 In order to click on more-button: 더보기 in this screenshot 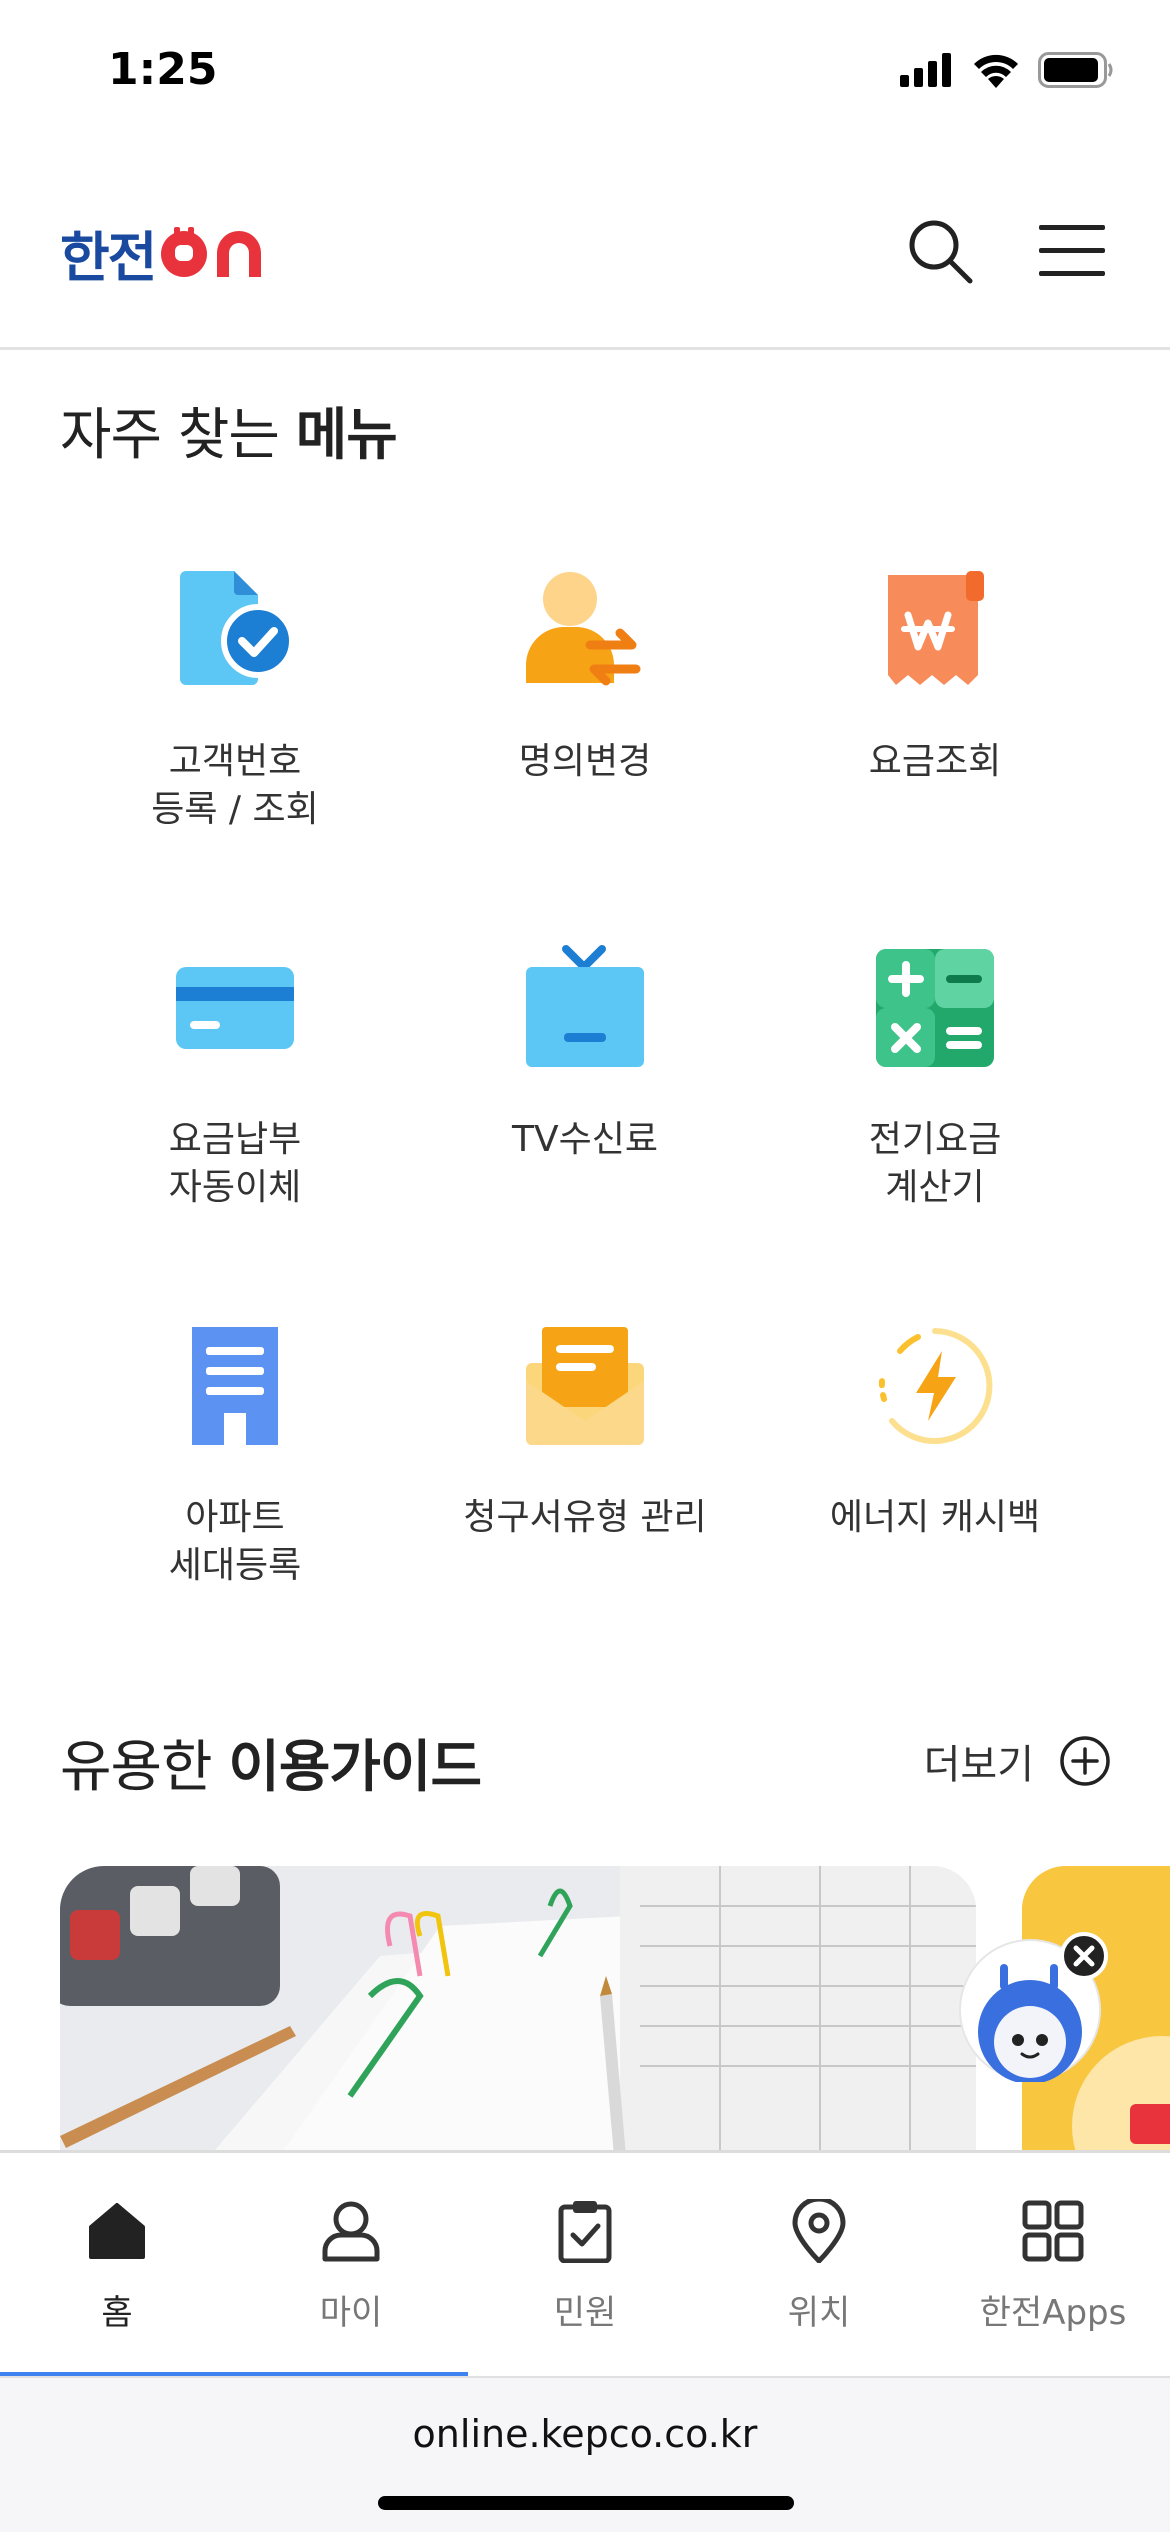, I will do `click(1018, 1761)`.